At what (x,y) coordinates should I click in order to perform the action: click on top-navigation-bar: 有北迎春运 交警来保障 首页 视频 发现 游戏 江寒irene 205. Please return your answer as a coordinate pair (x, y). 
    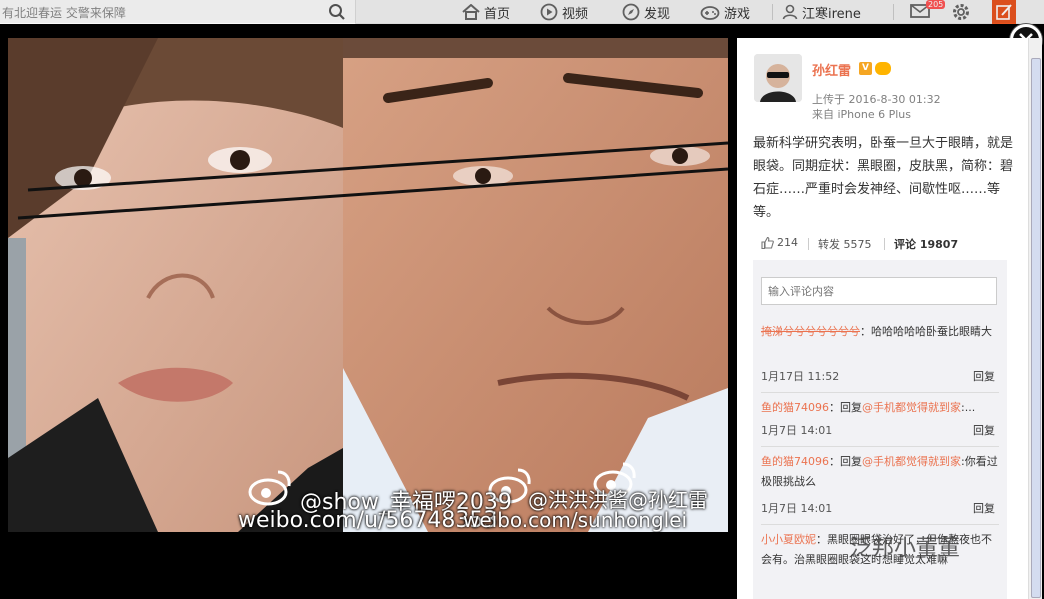
    Looking at the image, I should click on (522, 12).